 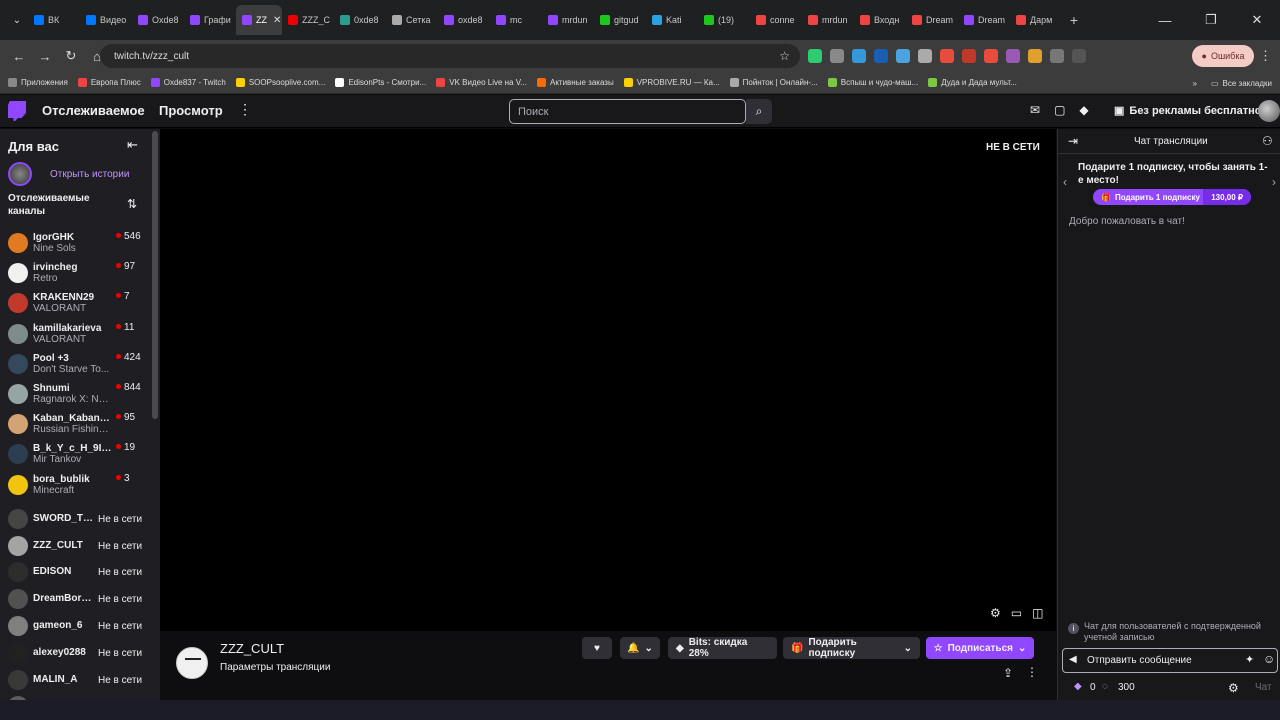 I want to click on sort-icon: ⇅, so click(x=132, y=204).